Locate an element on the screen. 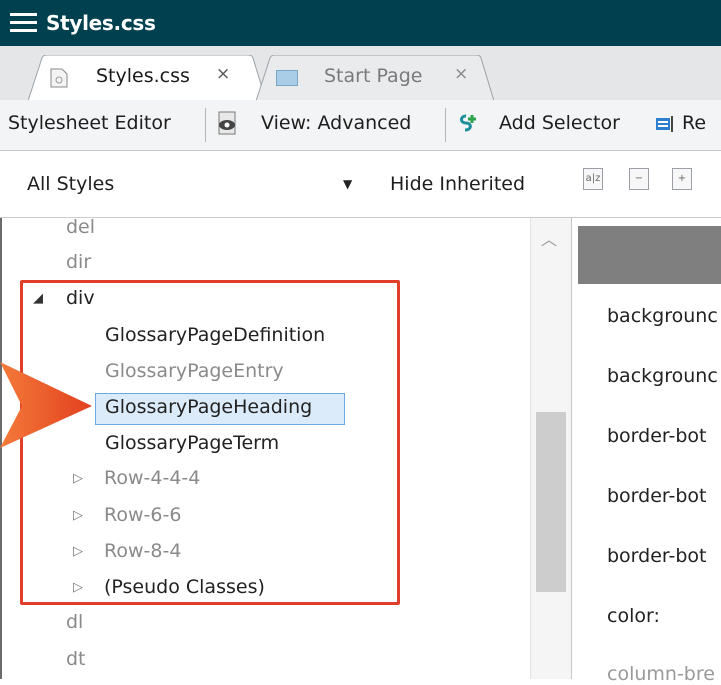  title-bar: Styles.css is located at coordinates (360, 23).